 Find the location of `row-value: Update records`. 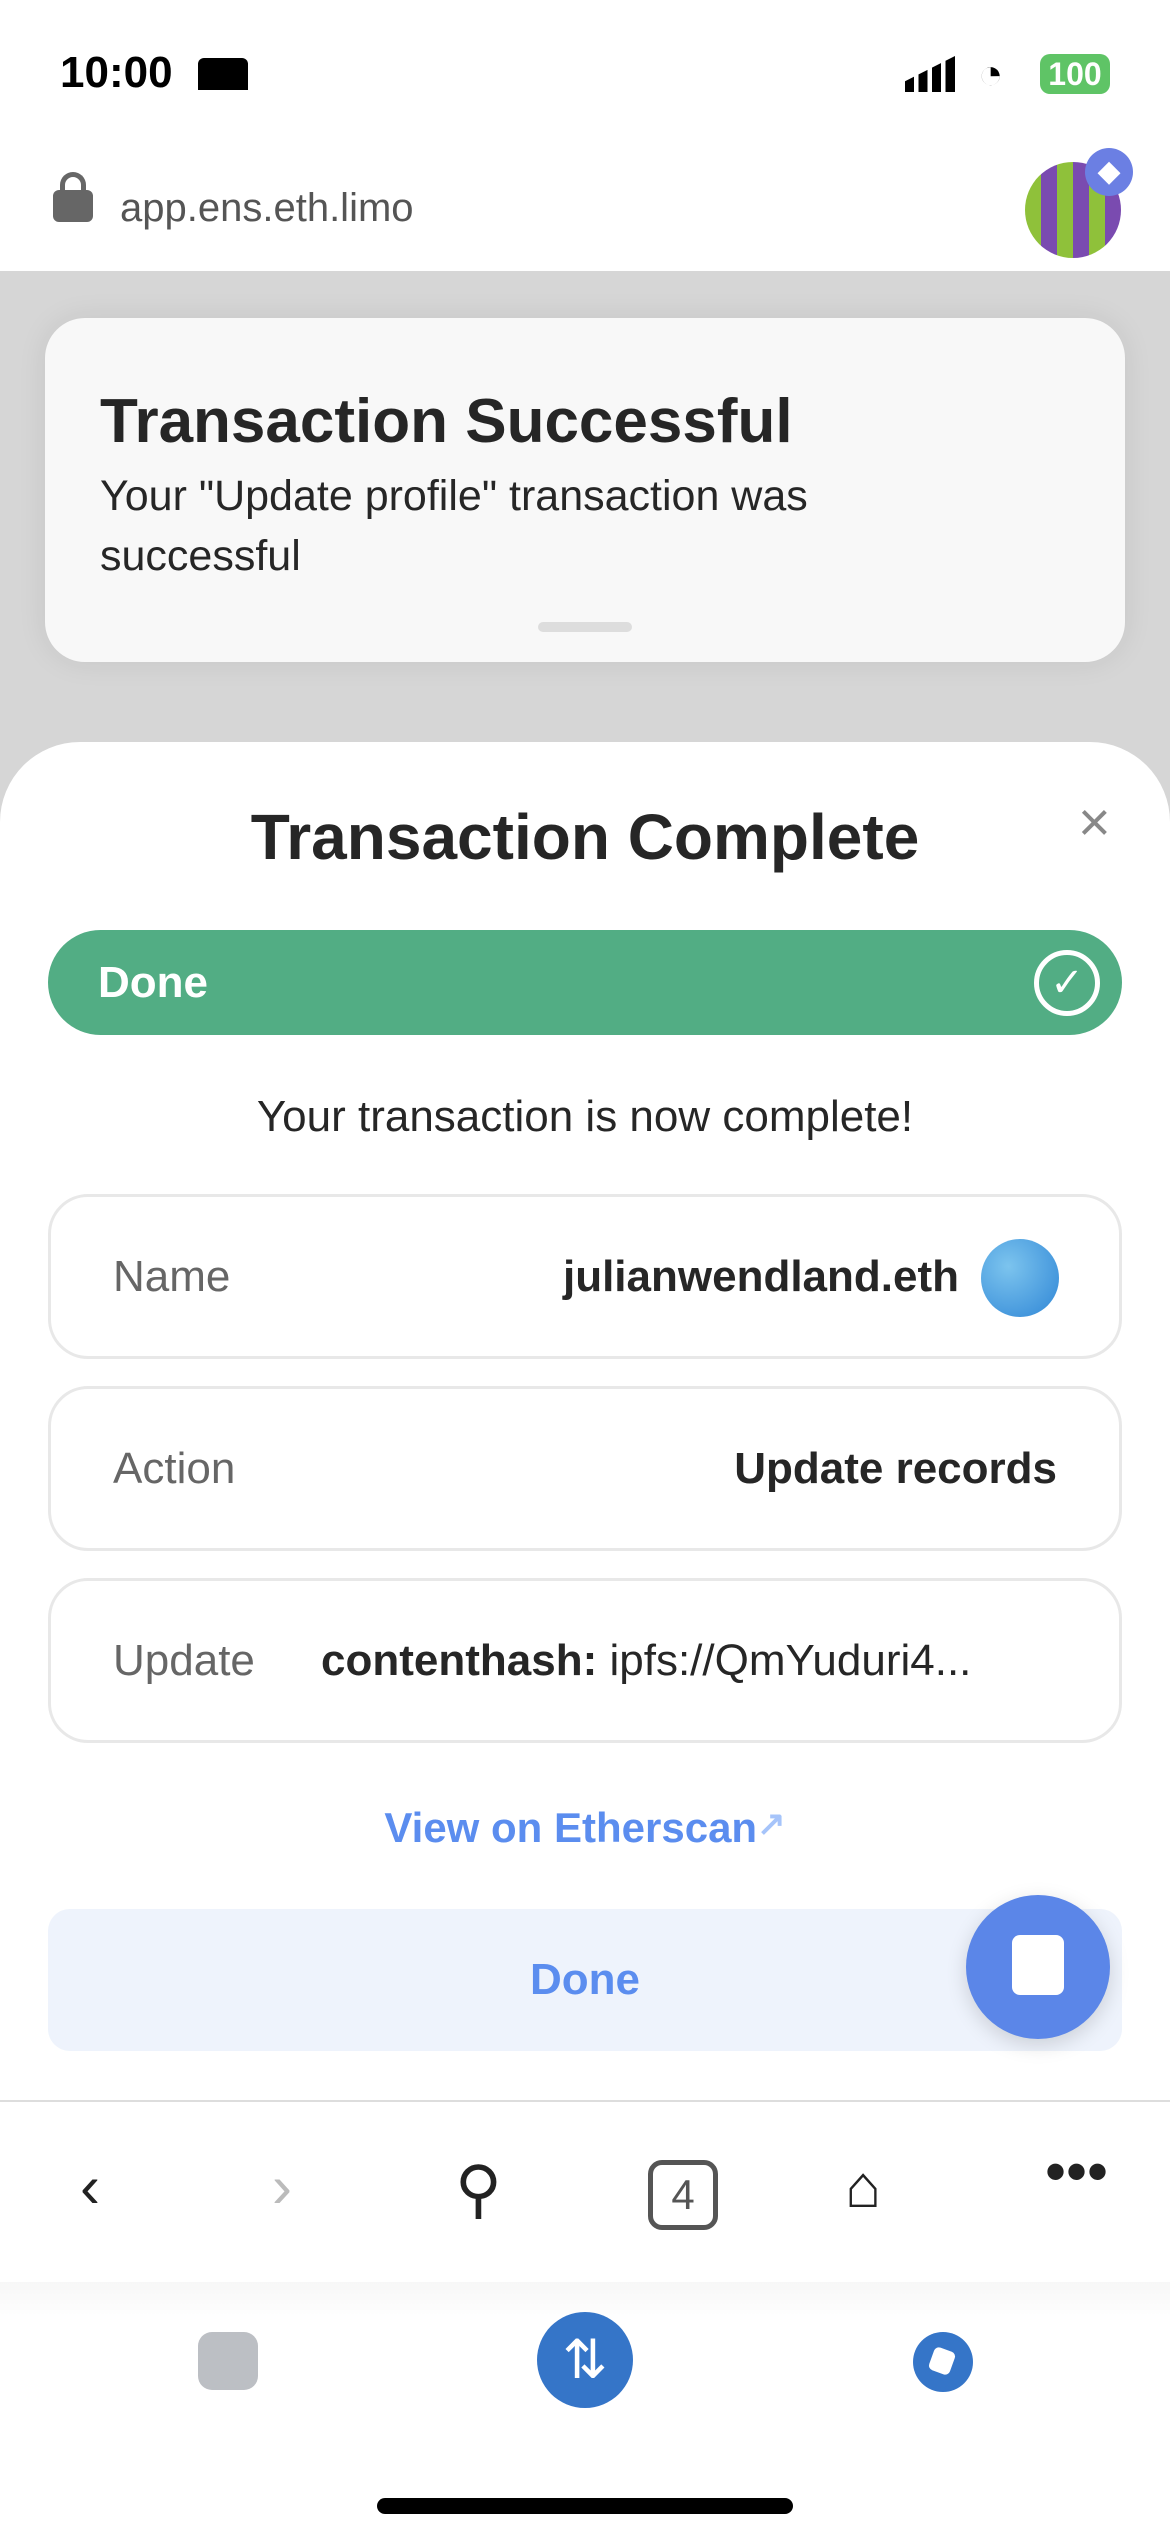

row-value: Update records is located at coordinates (895, 1468).